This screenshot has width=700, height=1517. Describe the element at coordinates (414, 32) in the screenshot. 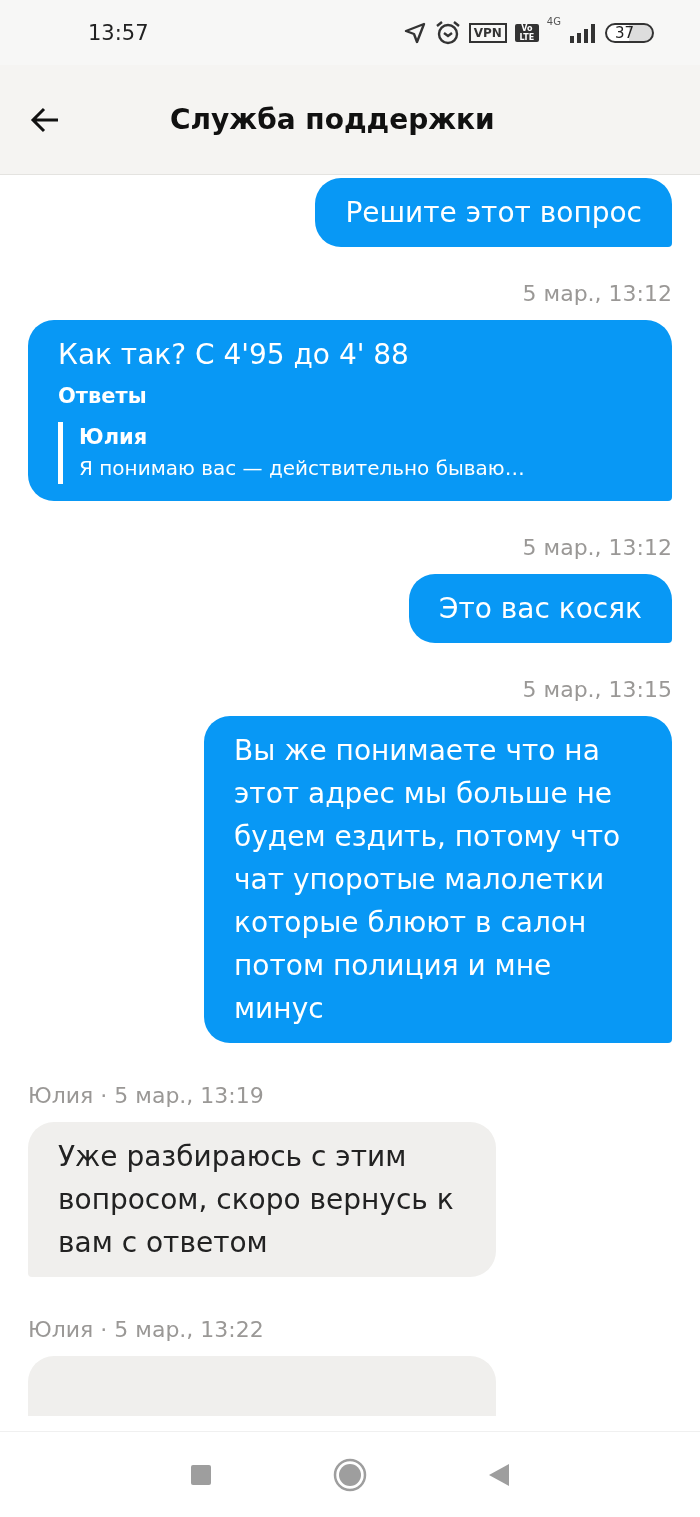

I see `location-arrow-icon` at that location.